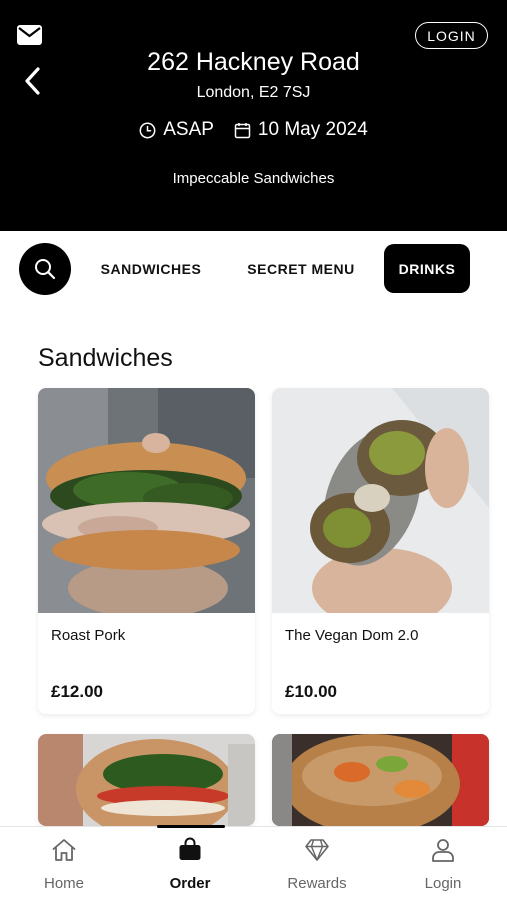 The width and height of the screenshot is (507, 900). Describe the element at coordinates (311, 691) in the screenshot. I see `product-price: £10.00` at that location.